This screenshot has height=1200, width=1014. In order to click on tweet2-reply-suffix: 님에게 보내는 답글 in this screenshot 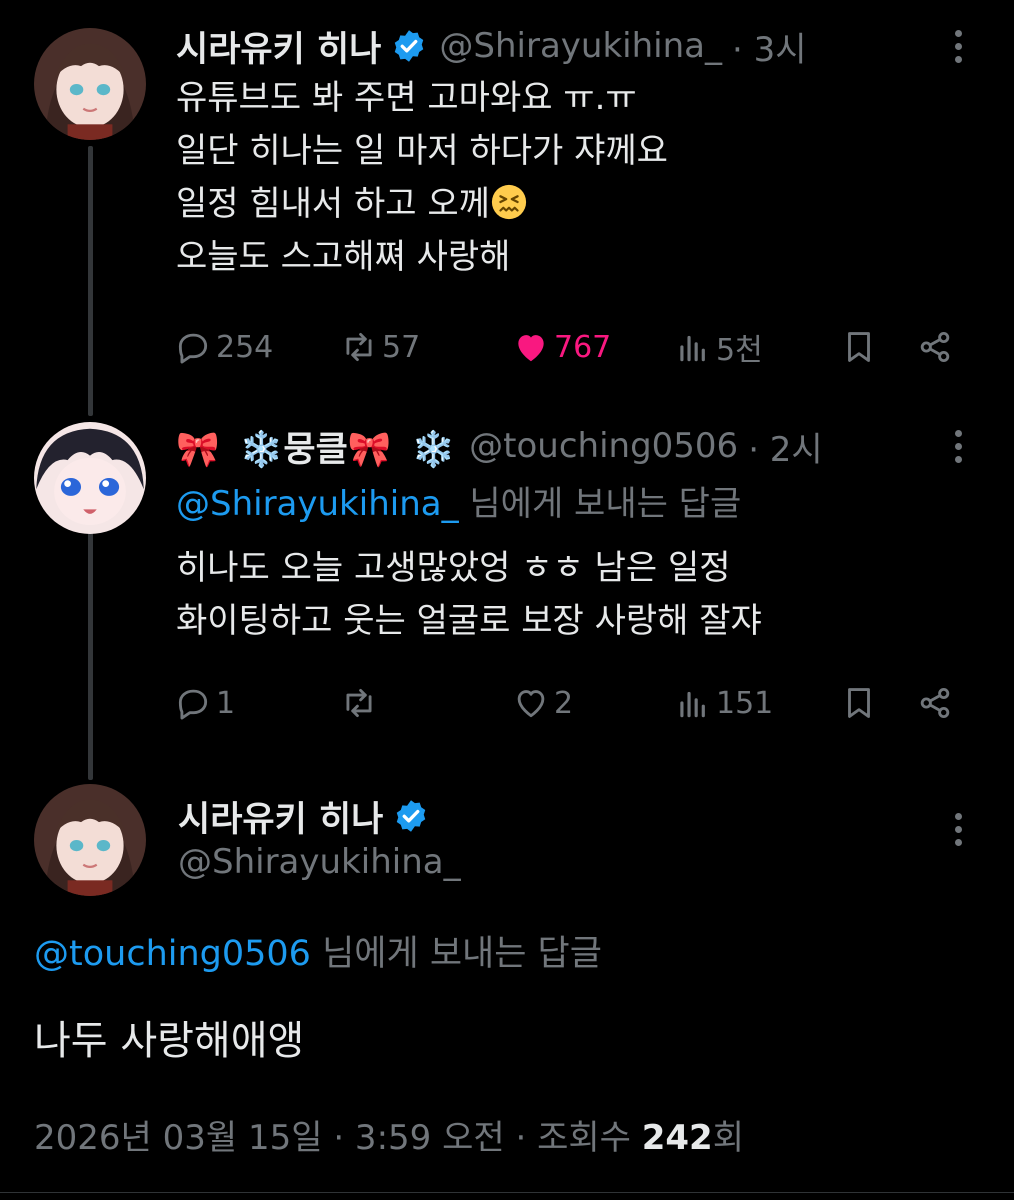, I will do `click(605, 504)`.